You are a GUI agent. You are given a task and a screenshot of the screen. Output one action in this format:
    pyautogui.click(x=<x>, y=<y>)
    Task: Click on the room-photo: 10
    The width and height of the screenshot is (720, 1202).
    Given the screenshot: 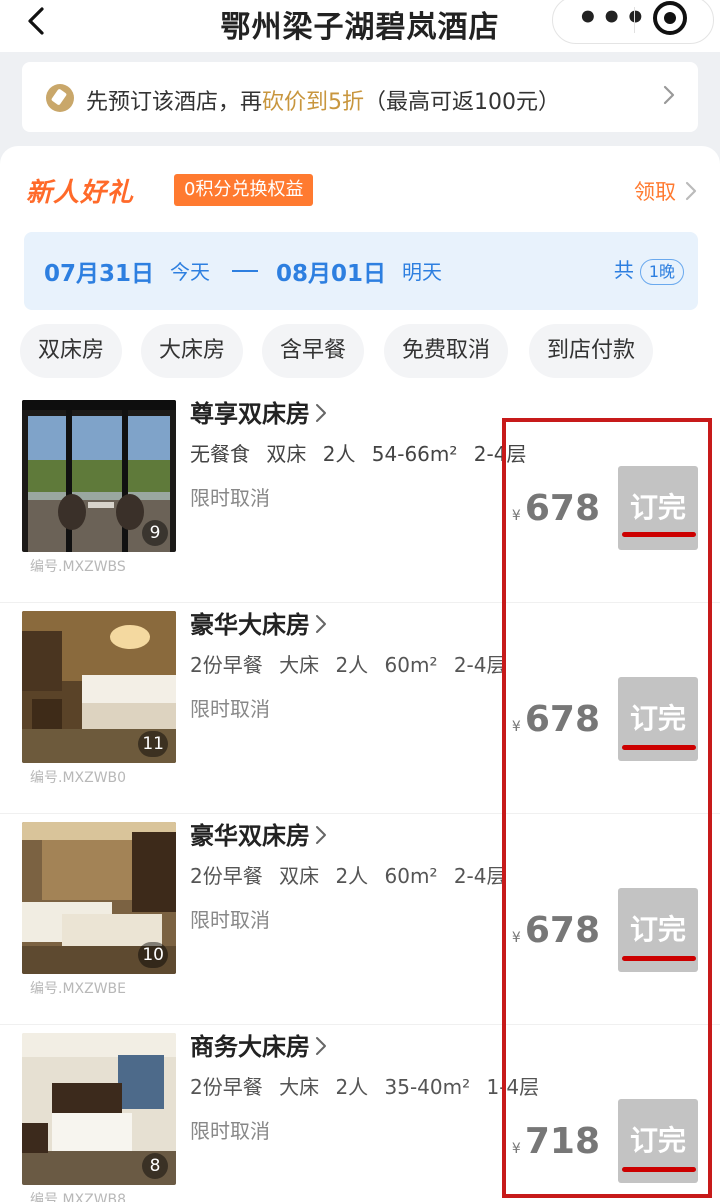 What is the action you would take?
    pyautogui.click(x=99, y=898)
    